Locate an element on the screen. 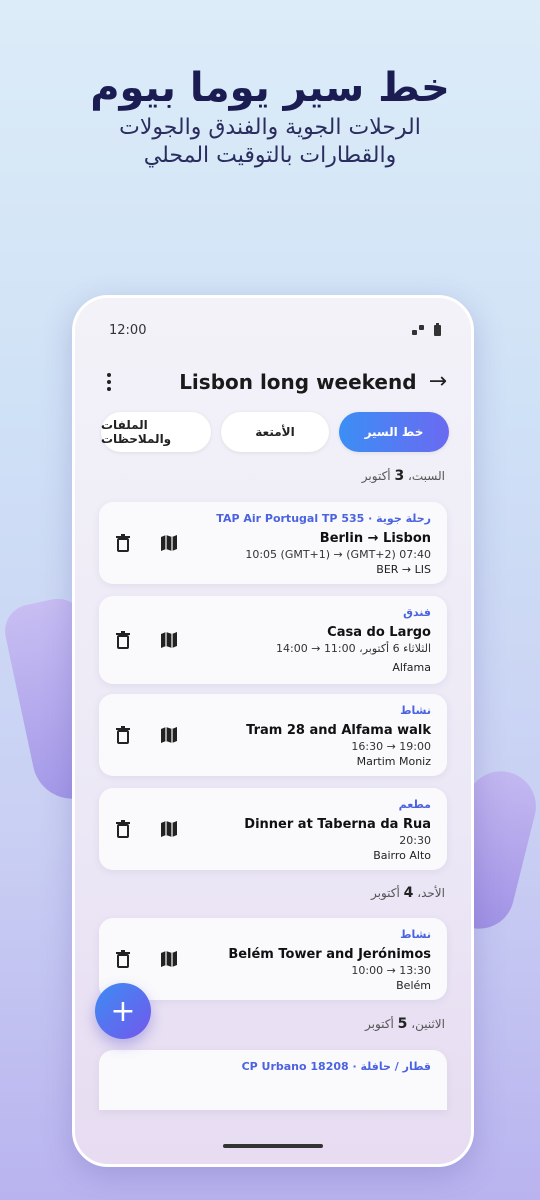  more-vertical-icon is located at coordinates (109, 382).